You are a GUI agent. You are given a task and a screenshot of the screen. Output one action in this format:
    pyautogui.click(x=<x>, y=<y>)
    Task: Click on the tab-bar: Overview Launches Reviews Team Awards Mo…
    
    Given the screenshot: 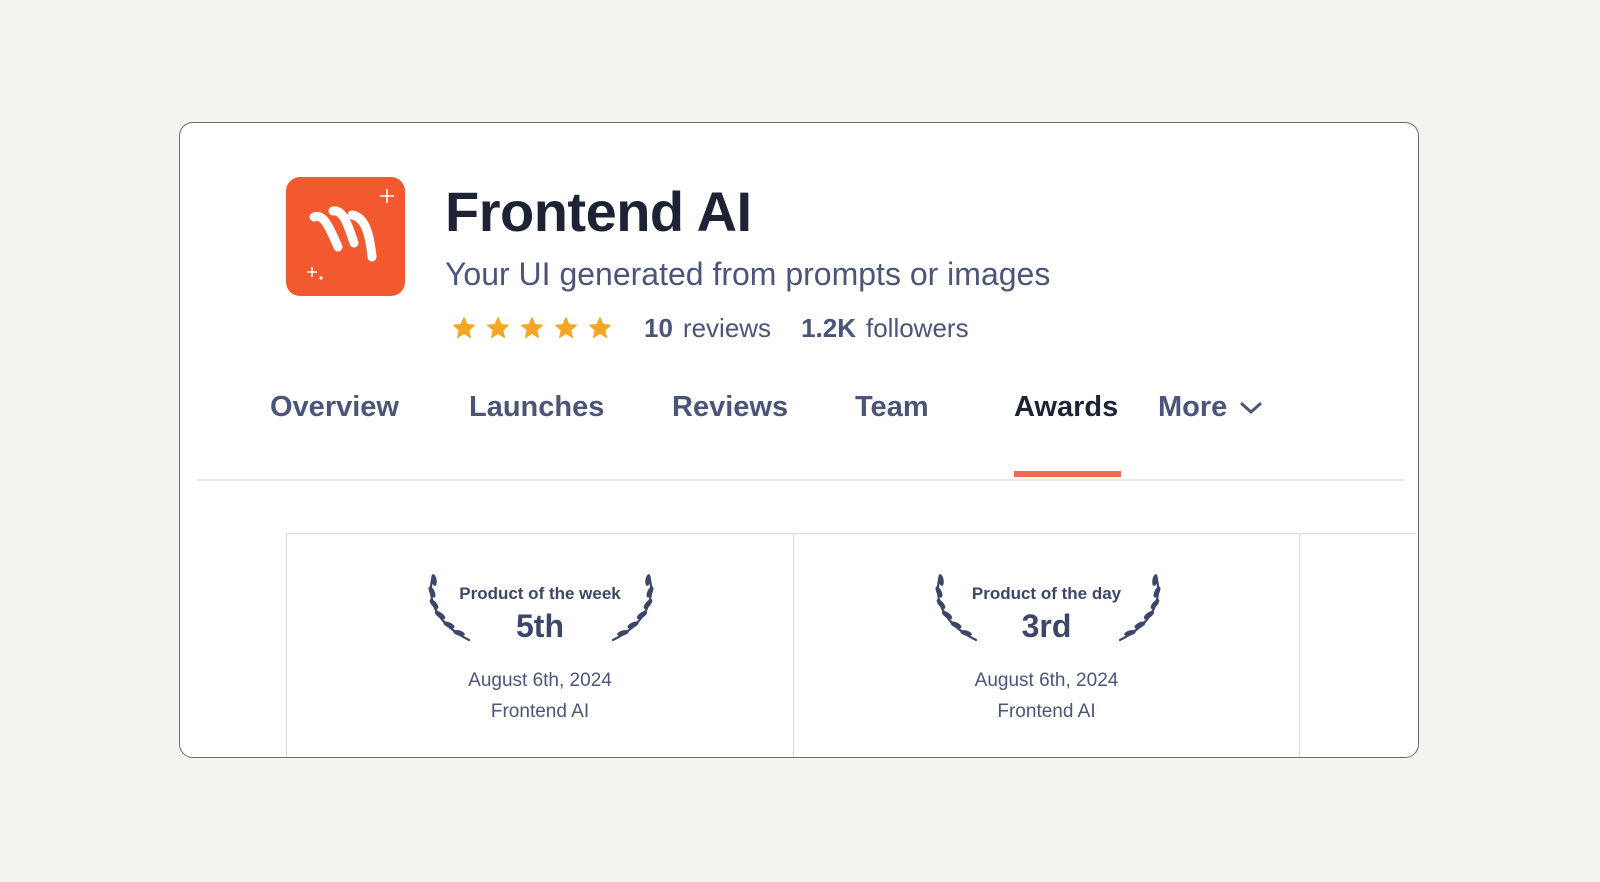 What is the action you would take?
    pyautogui.click(x=799, y=421)
    